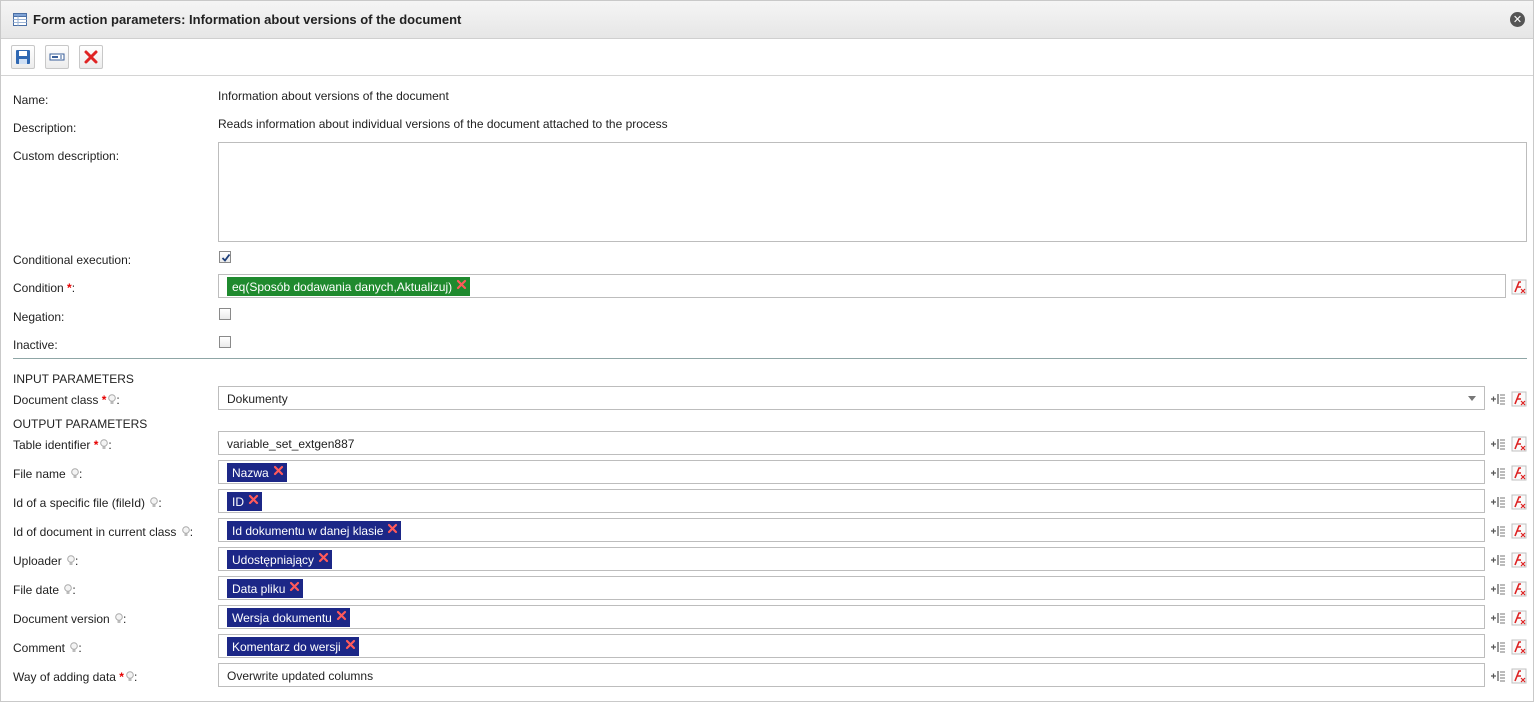 This screenshot has height=702, width=1534. What do you see at coordinates (72, 260) in the screenshot?
I see `conditional-execution-label: Conditional execution:` at bounding box center [72, 260].